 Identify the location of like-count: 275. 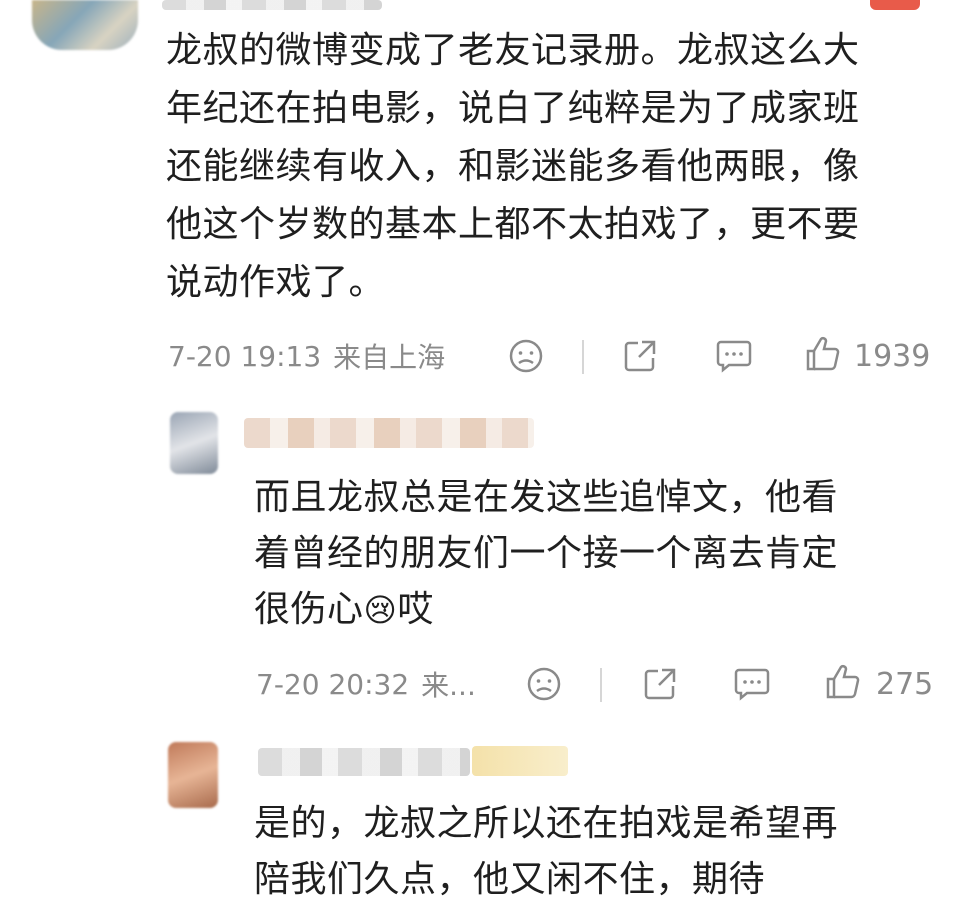
(905, 684).